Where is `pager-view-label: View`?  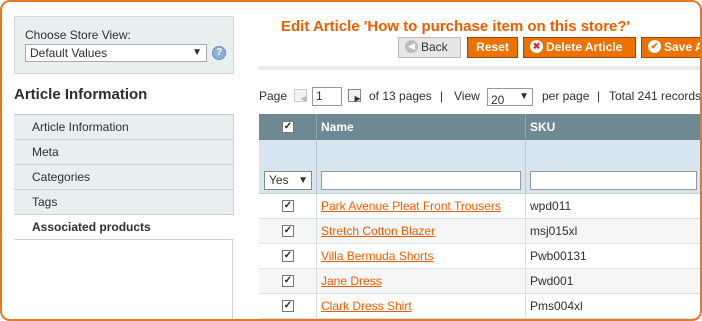
pager-view-label: View is located at coordinates (467, 96).